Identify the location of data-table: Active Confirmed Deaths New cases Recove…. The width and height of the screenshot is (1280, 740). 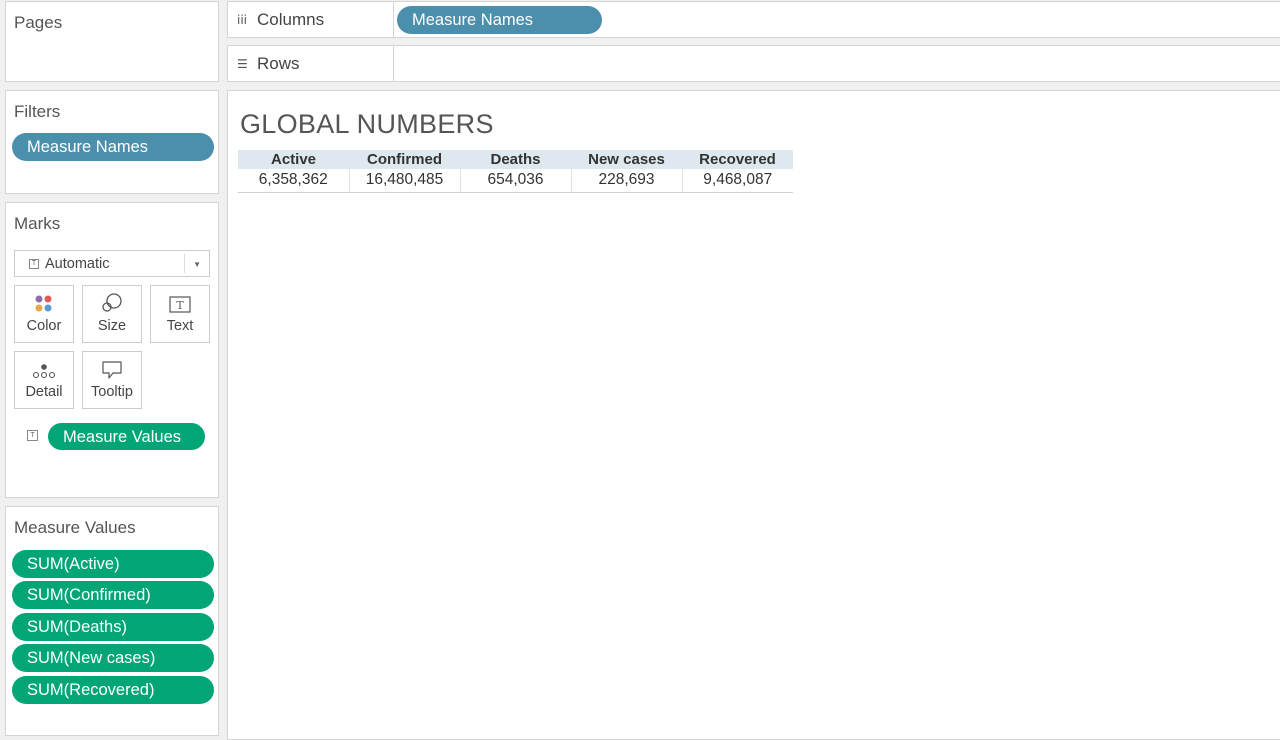
(515, 171).